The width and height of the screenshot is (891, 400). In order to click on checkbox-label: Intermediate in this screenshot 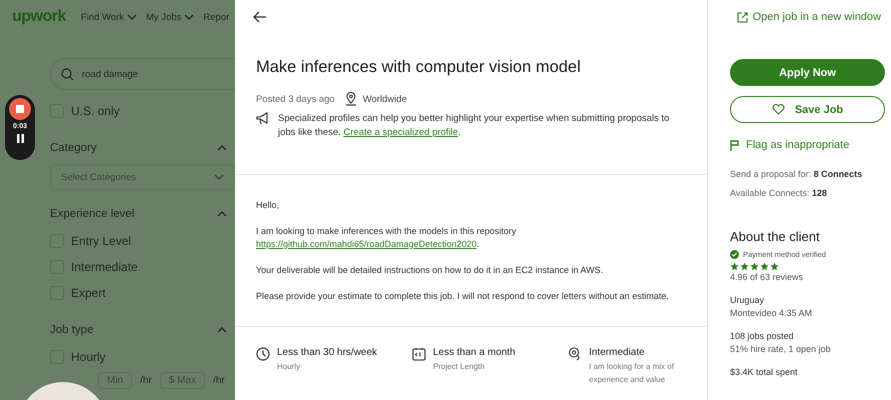, I will do `click(104, 267)`.